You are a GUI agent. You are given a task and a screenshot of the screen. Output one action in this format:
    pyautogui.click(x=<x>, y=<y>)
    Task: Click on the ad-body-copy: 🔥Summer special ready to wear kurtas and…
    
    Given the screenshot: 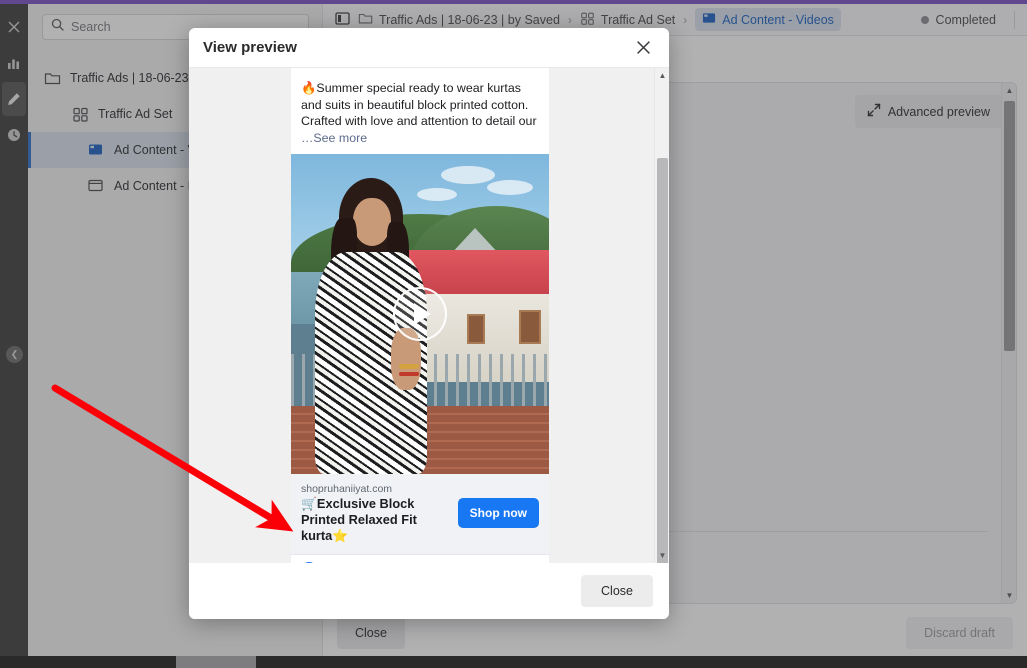 What is the action you would take?
    pyautogui.click(x=419, y=104)
    